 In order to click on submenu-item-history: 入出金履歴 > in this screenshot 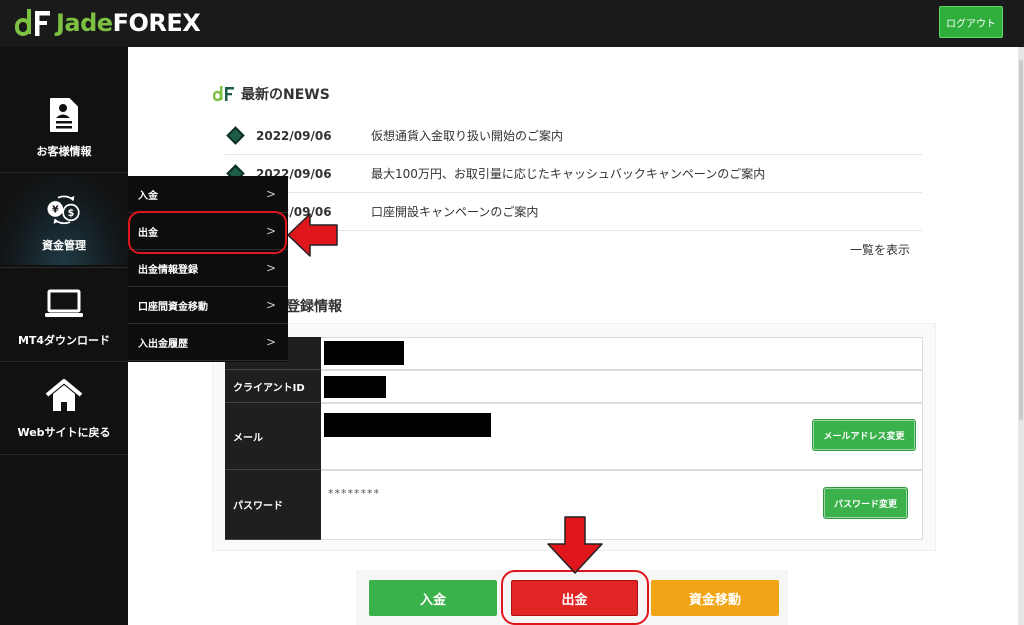, I will do `click(208, 342)`.